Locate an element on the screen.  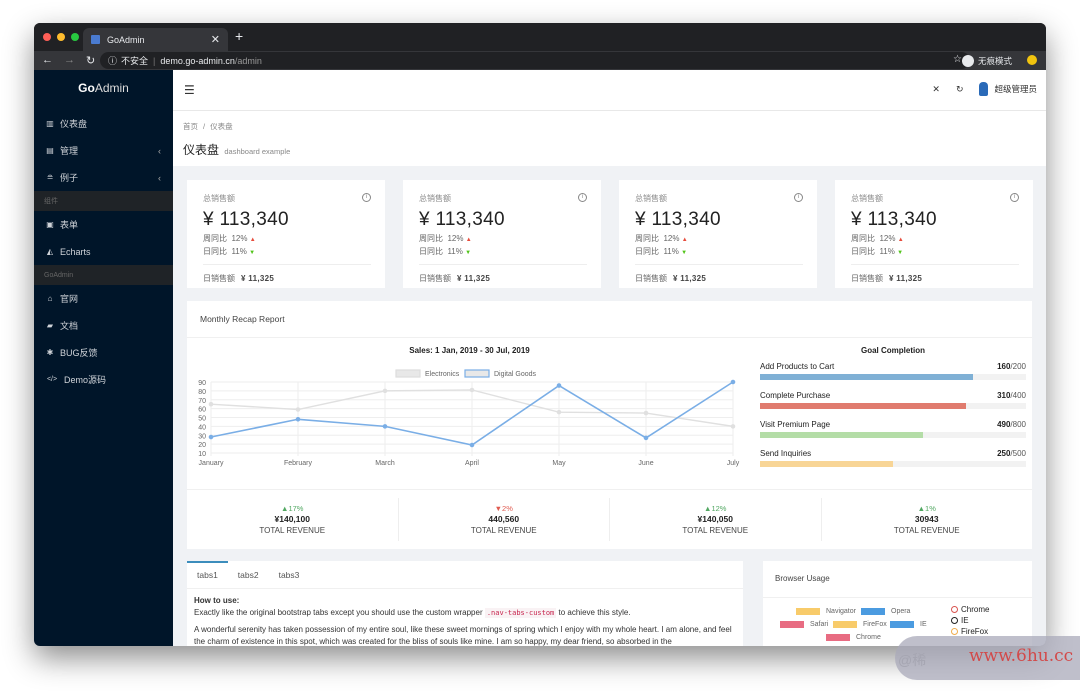
y-tick-label: 10 is located at coordinates (202, 454).